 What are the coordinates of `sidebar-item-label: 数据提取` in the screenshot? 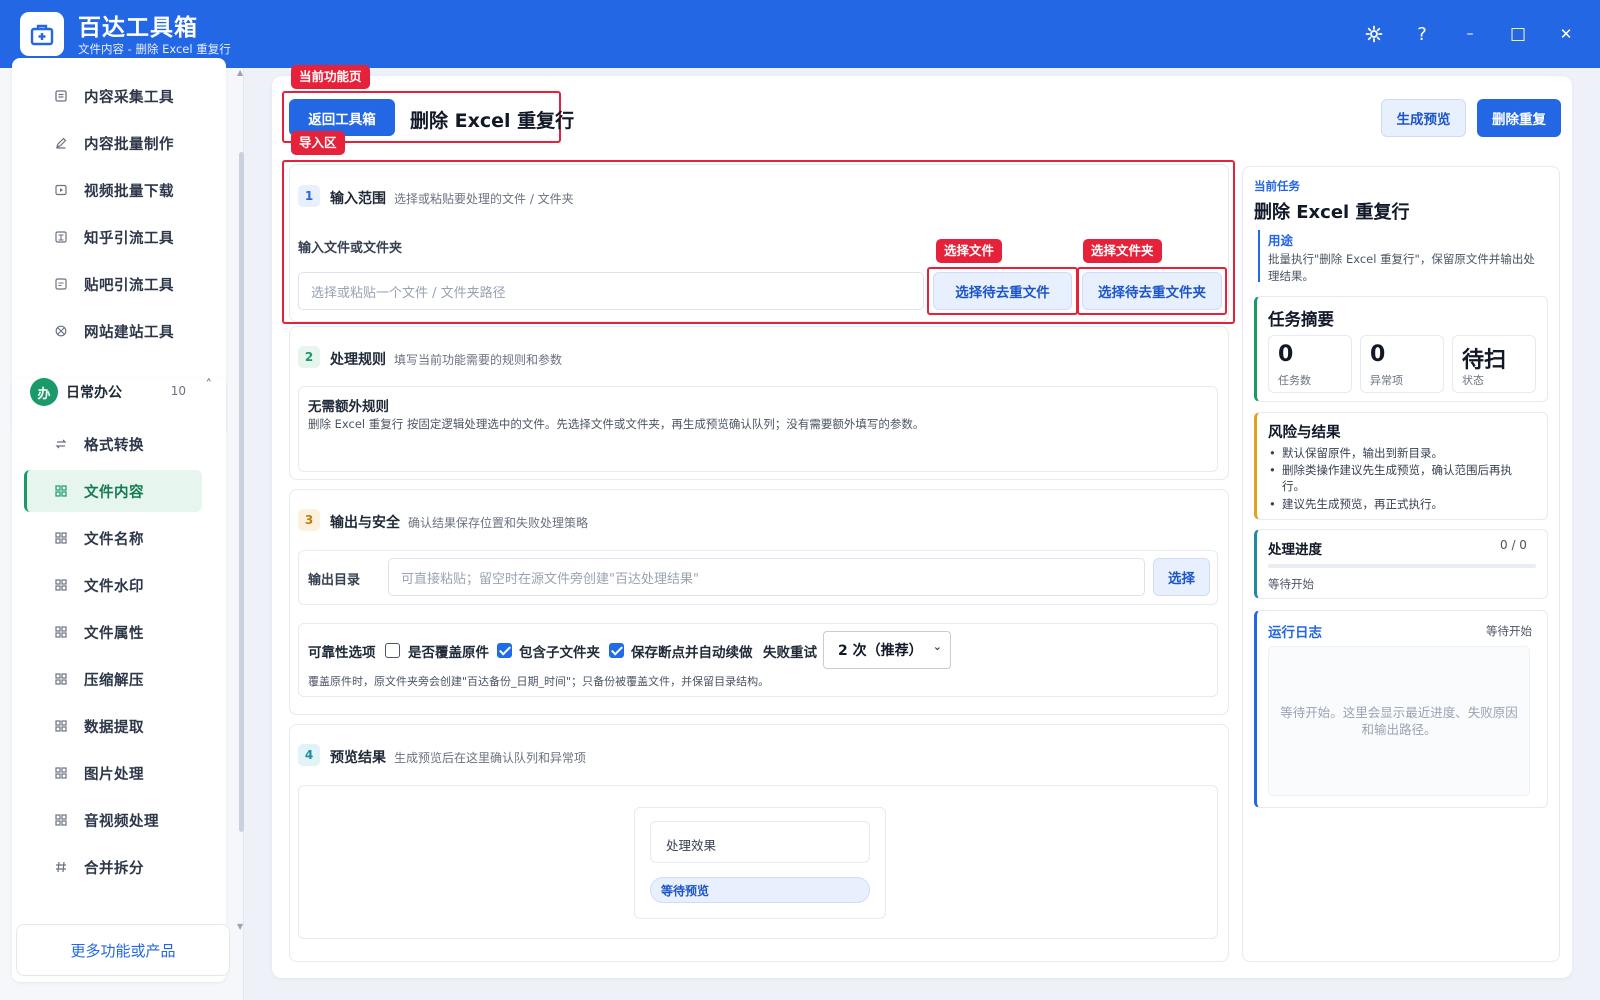 It's located at (114, 727).